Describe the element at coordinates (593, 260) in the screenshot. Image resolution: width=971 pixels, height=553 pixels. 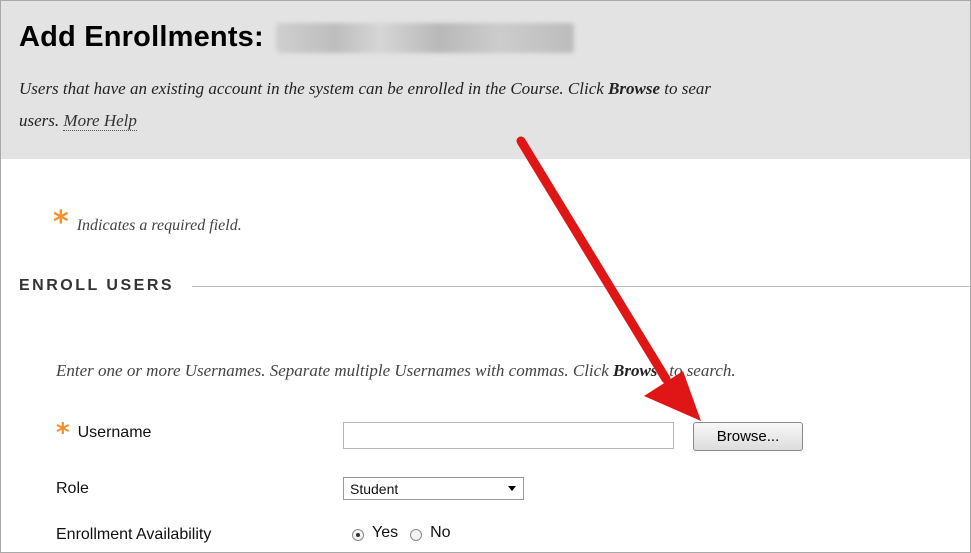
I see `arrow-shaft` at that location.